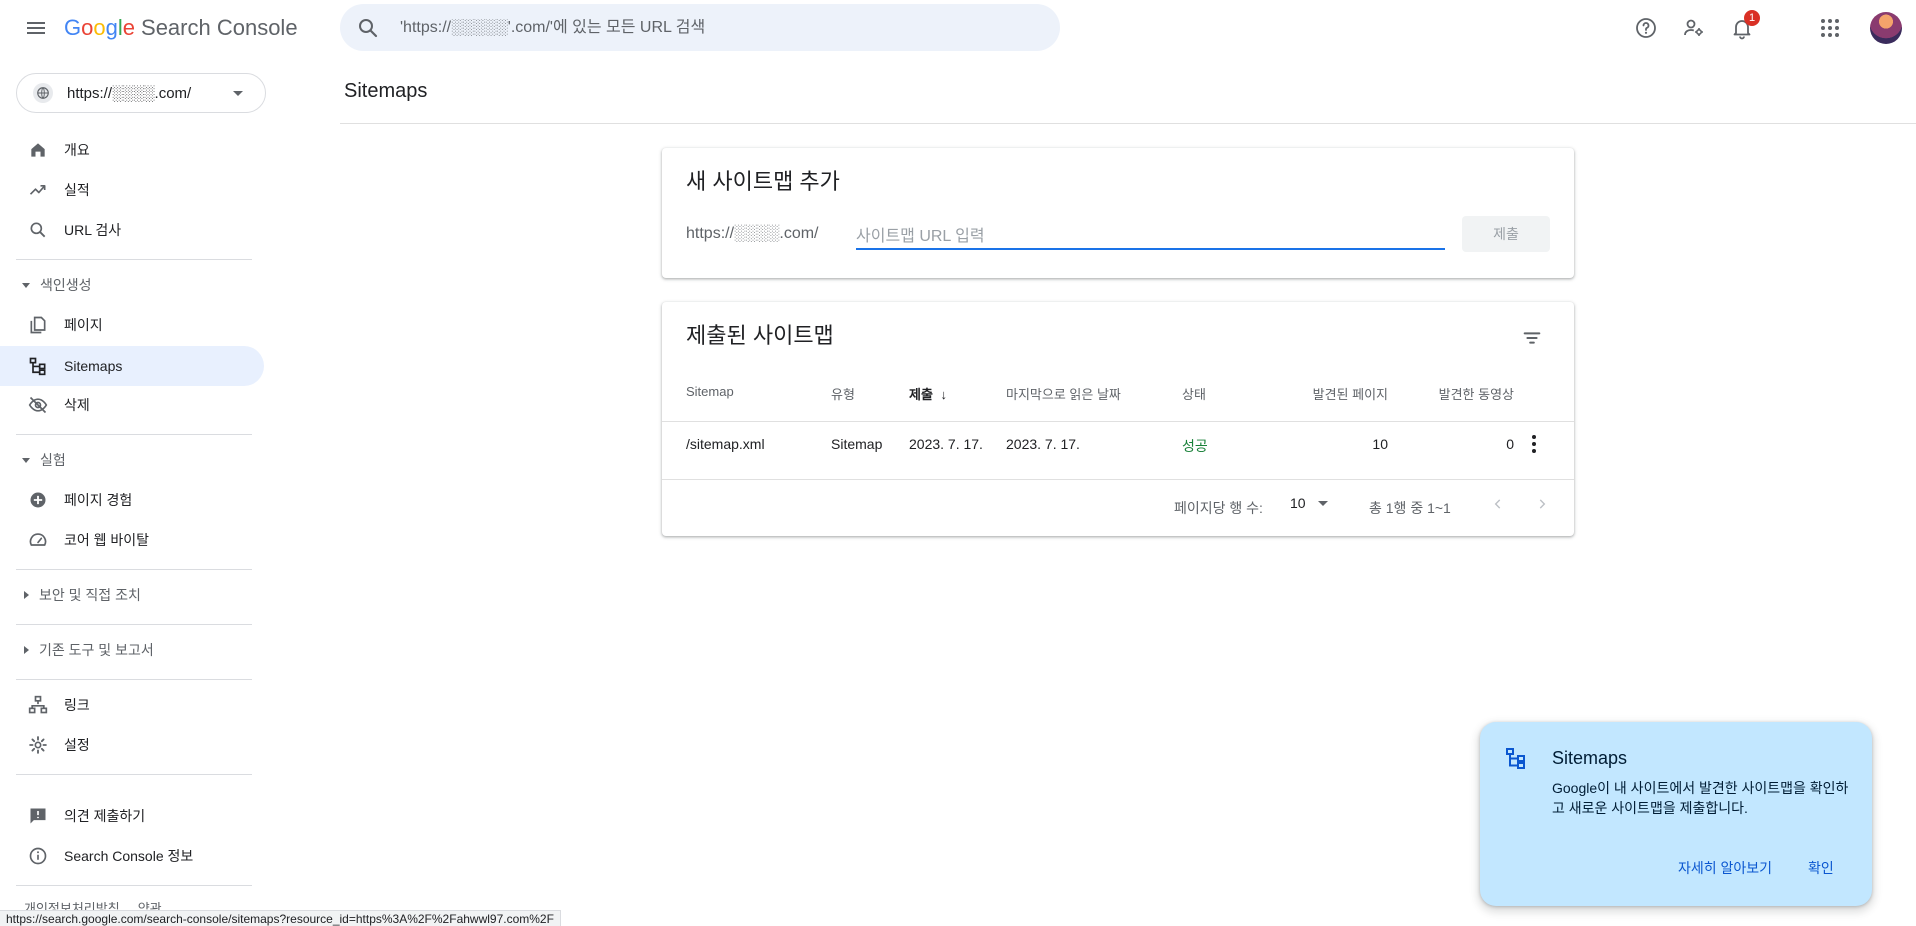 The width and height of the screenshot is (1916, 926). Describe the element at coordinates (763, 181) in the screenshot. I see `add-sitemap-title: 새 사이트맵 추가` at that location.